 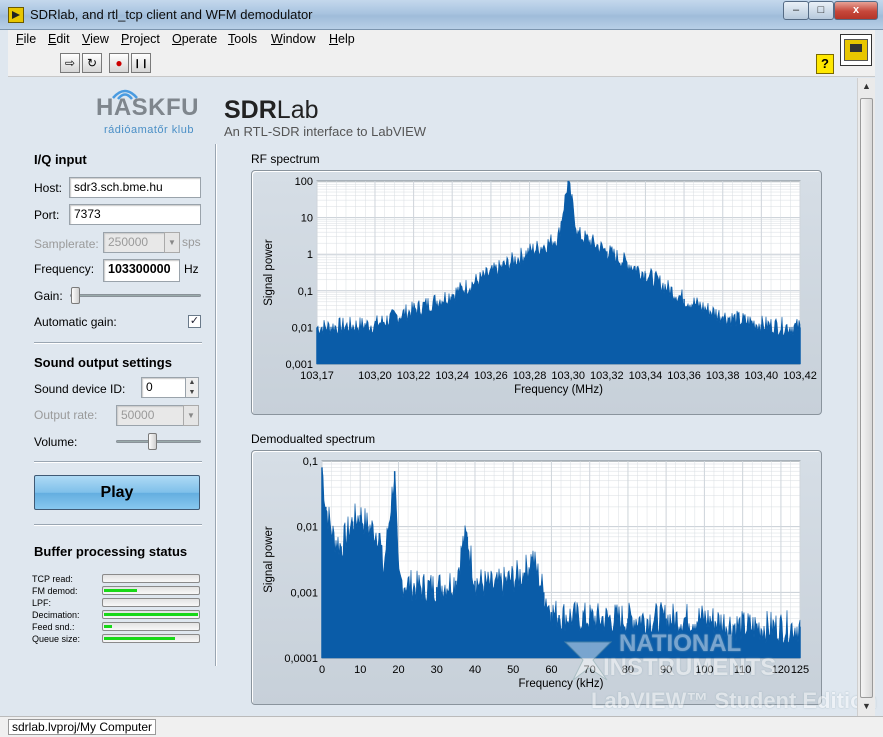 I want to click on watermark-line3: LabVIEW™ Student Edition, so click(x=734, y=700).